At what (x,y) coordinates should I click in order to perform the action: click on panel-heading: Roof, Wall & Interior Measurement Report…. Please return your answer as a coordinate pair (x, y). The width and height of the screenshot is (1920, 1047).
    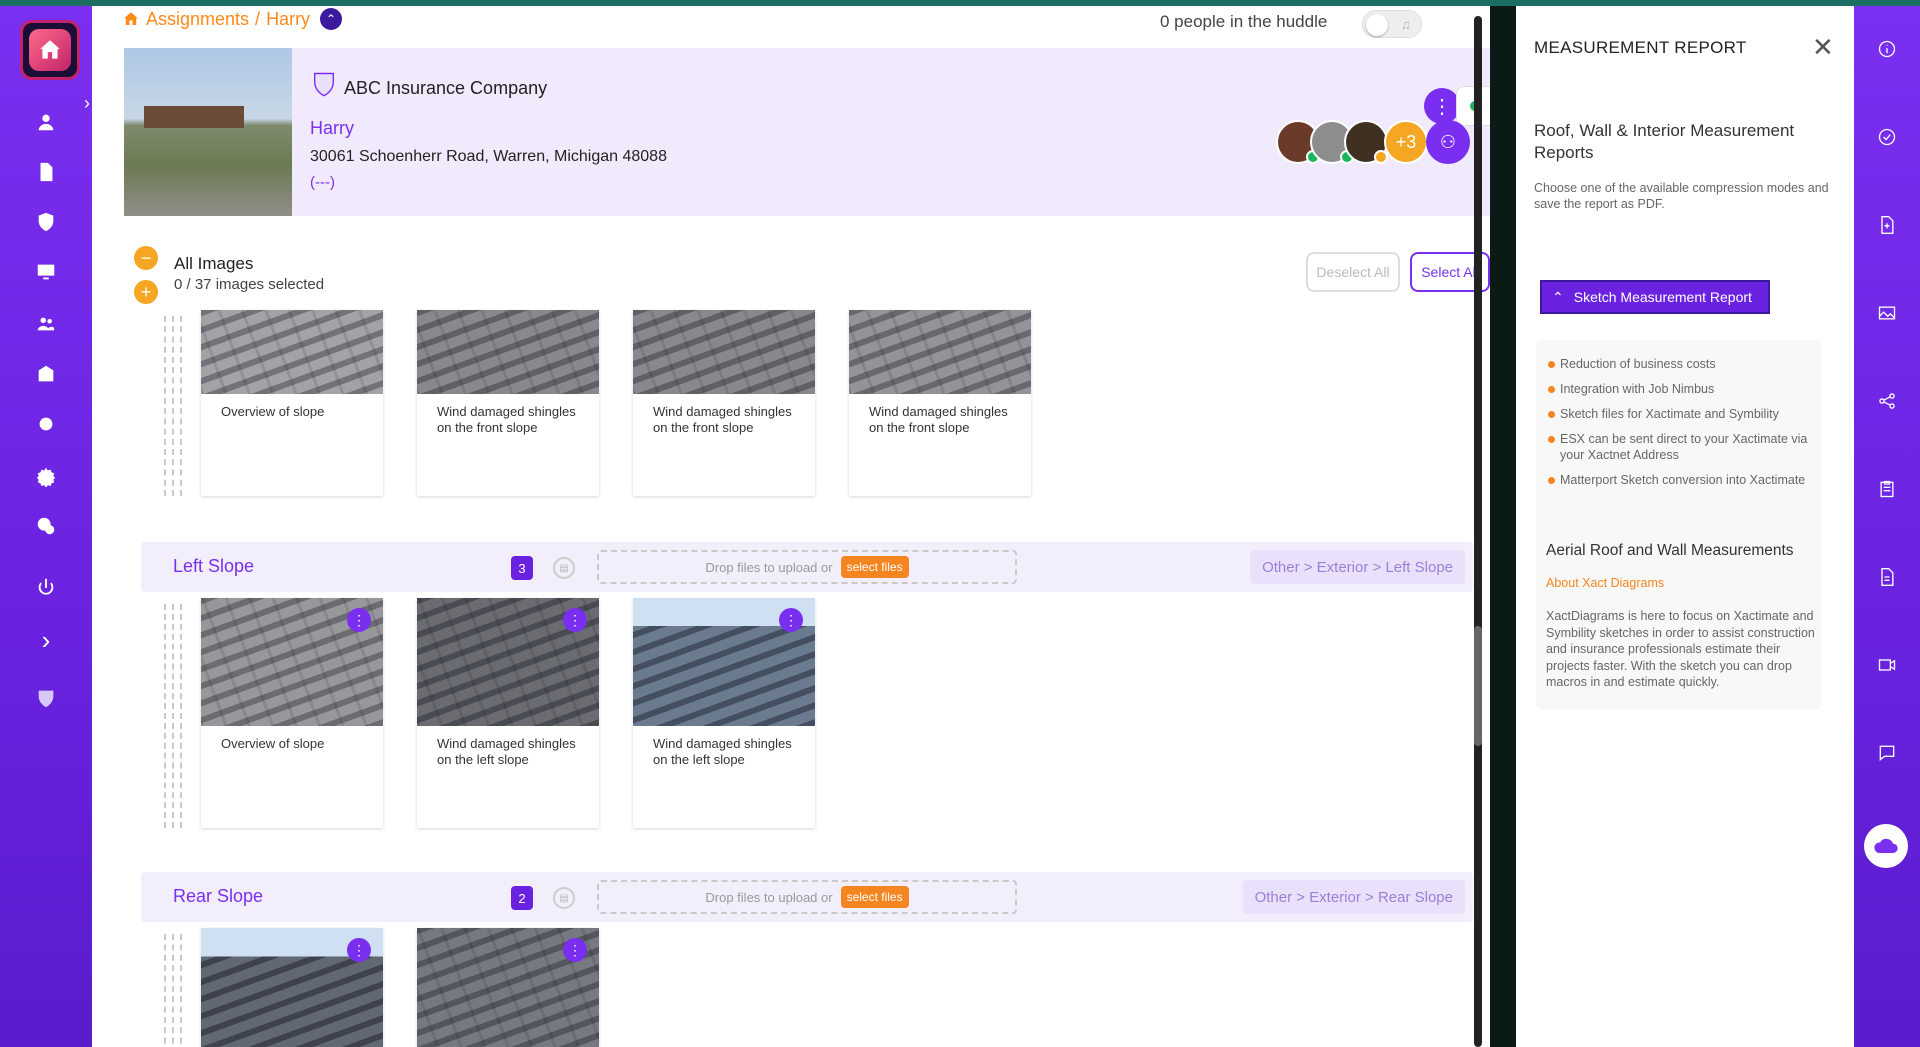
    Looking at the image, I should click on (1664, 141).